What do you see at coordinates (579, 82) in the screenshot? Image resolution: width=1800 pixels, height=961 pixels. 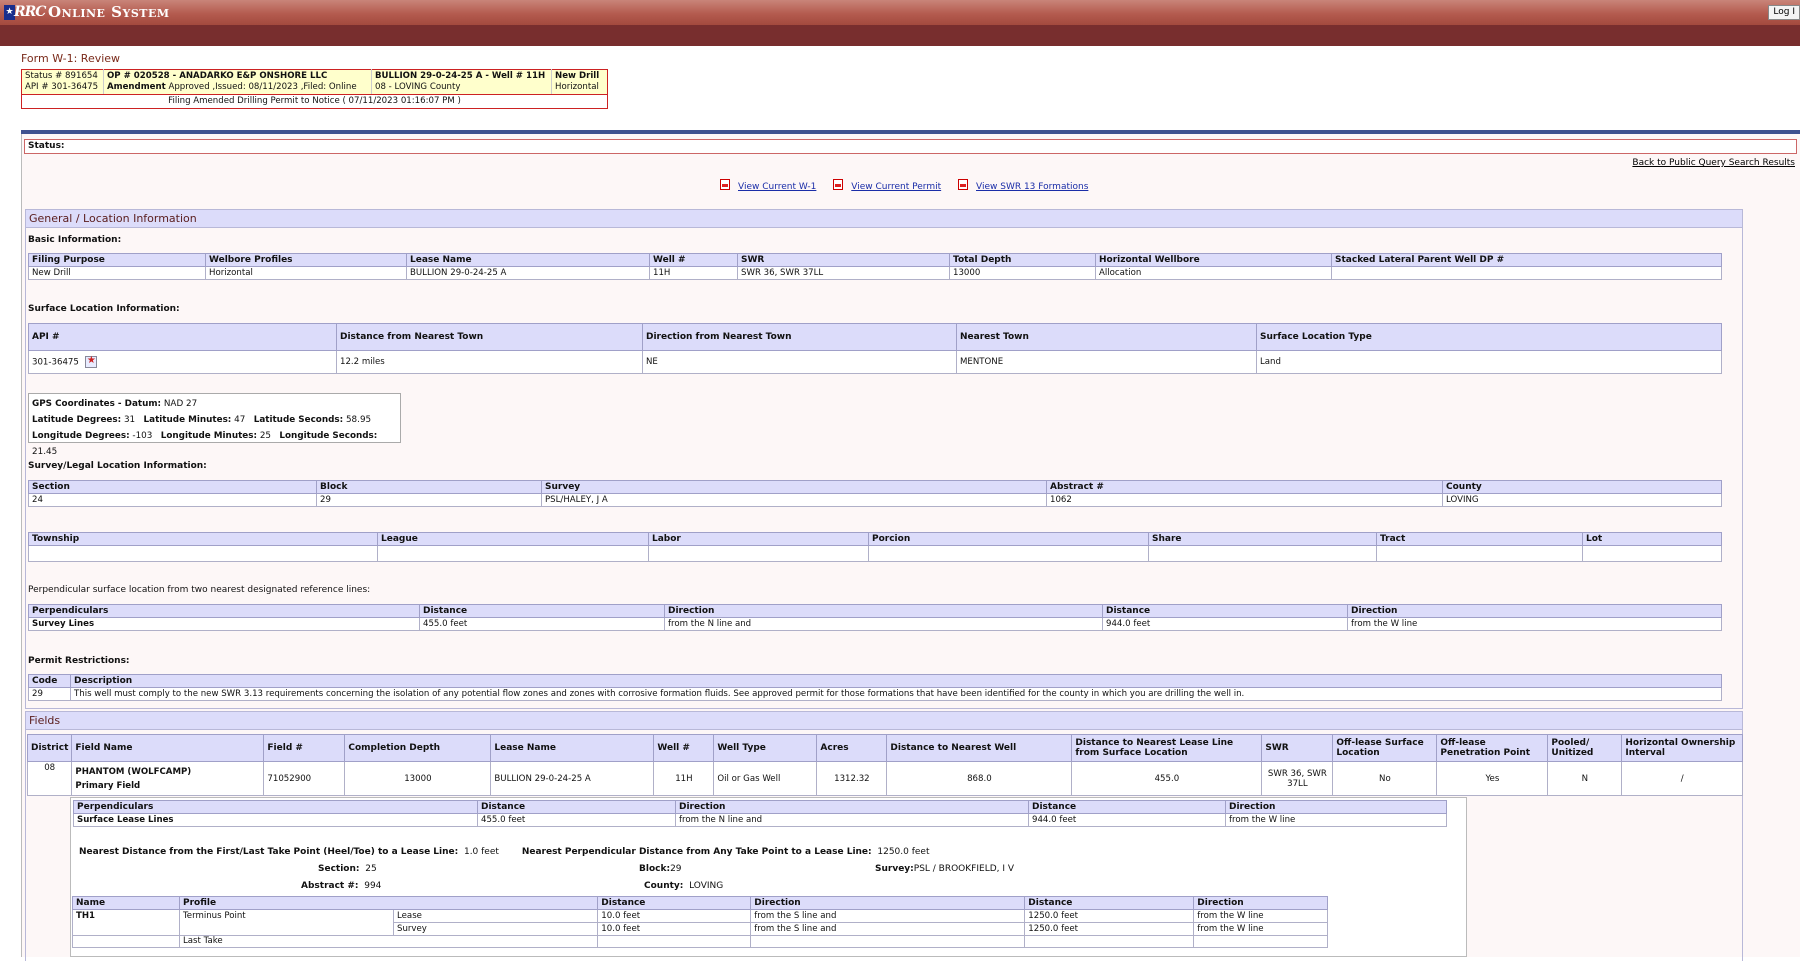 I see `drill-type-cell: New Drill Horizontal` at bounding box center [579, 82].